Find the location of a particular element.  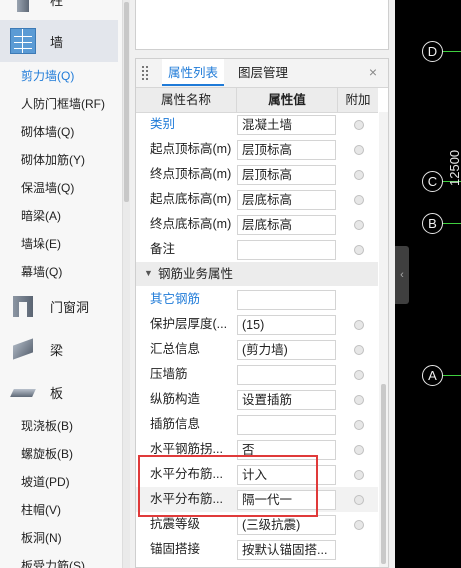

property-row: 起点底标高(m) 层底标高 is located at coordinates (257, 199).